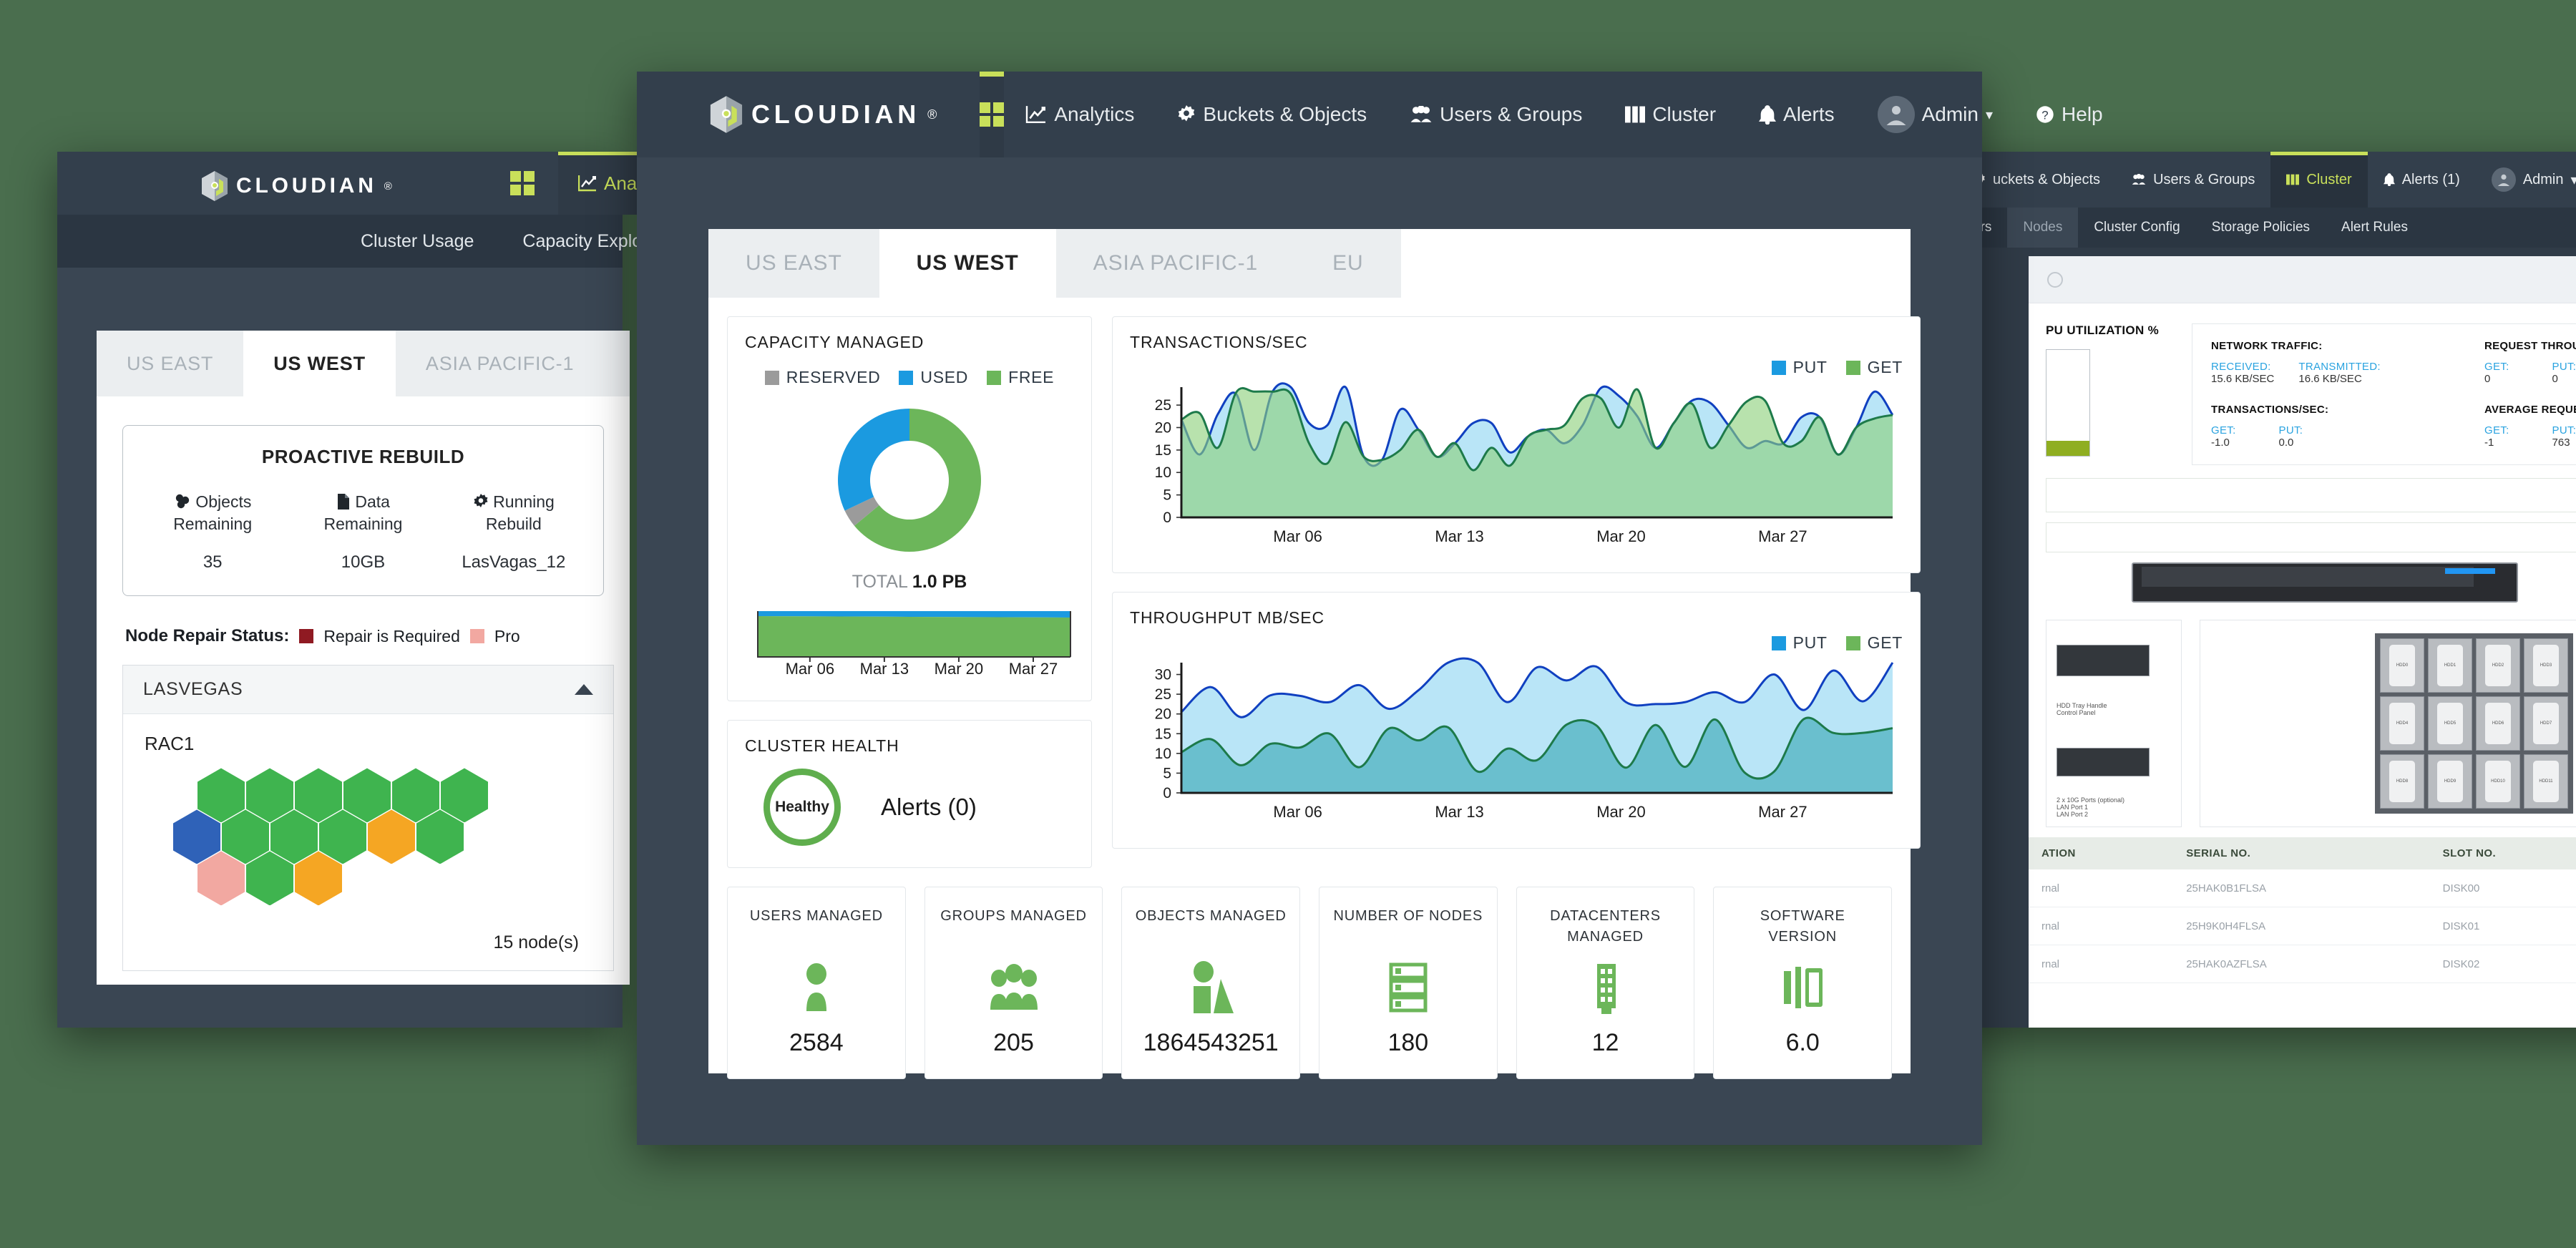  What do you see at coordinates (816, 983) in the screenshot?
I see `stat-card-users-managed: USERS MANAGED 2584` at bounding box center [816, 983].